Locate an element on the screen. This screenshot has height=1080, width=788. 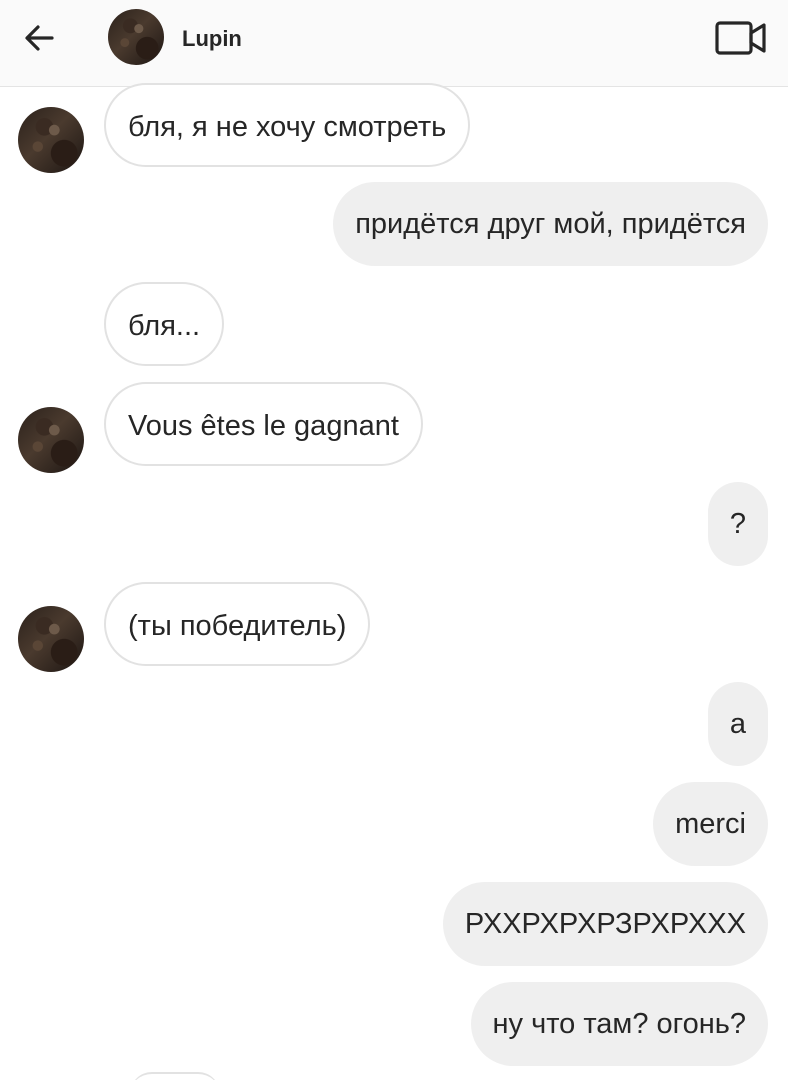
message-bubble-outgoing: РХХРХРХРЗРХРХХХ is located at coordinates (605, 924).